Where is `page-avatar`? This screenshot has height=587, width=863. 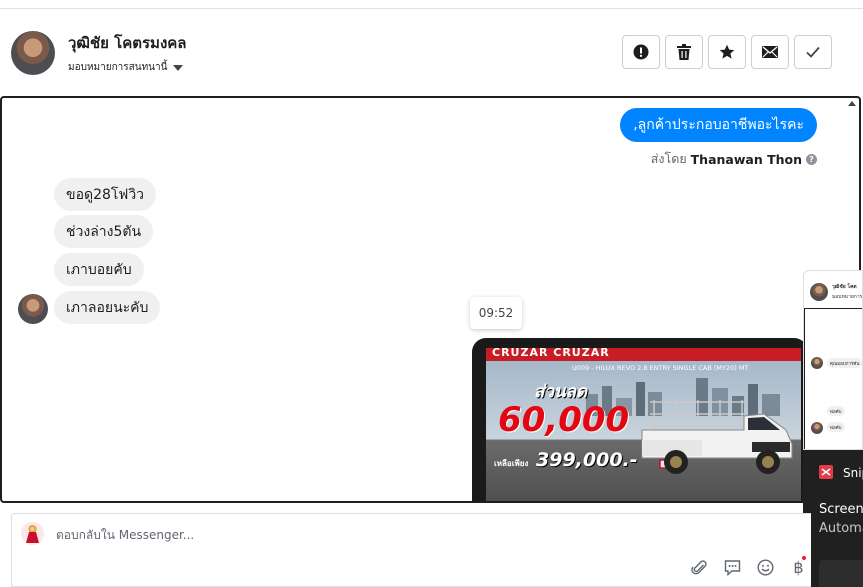
page-avatar is located at coordinates (32, 533).